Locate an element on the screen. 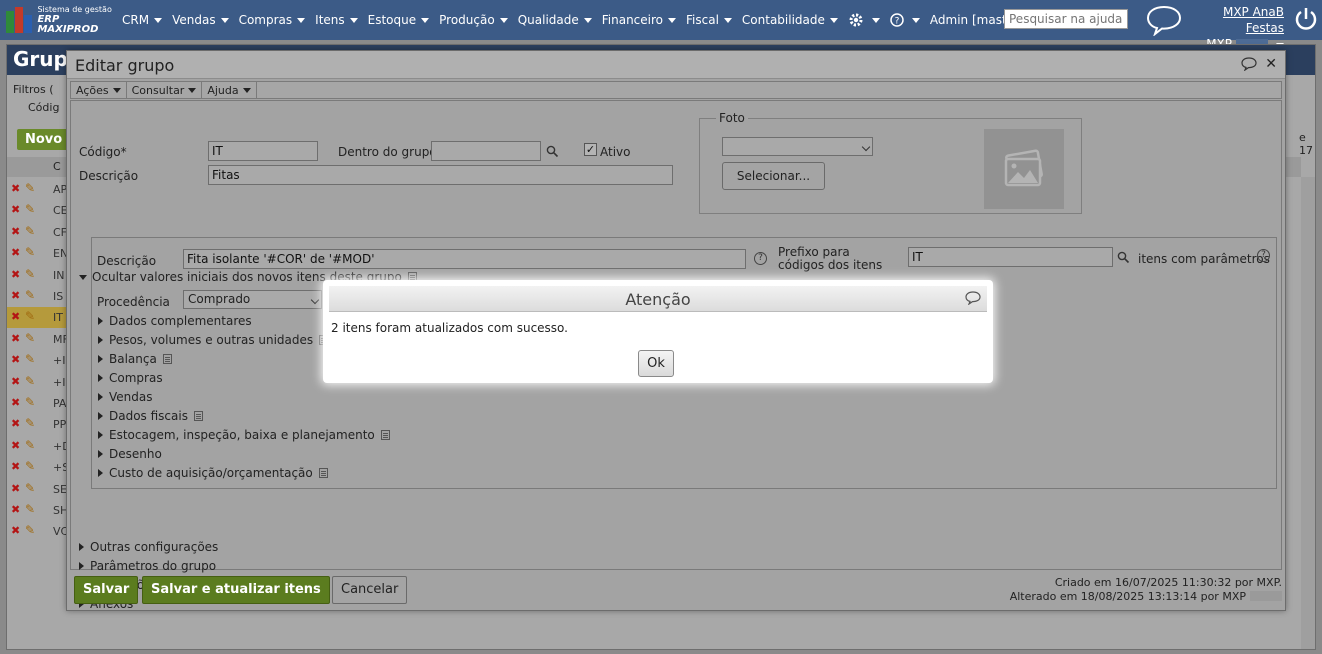  menu-qualidade: Qualidade is located at coordinates (555, 20).